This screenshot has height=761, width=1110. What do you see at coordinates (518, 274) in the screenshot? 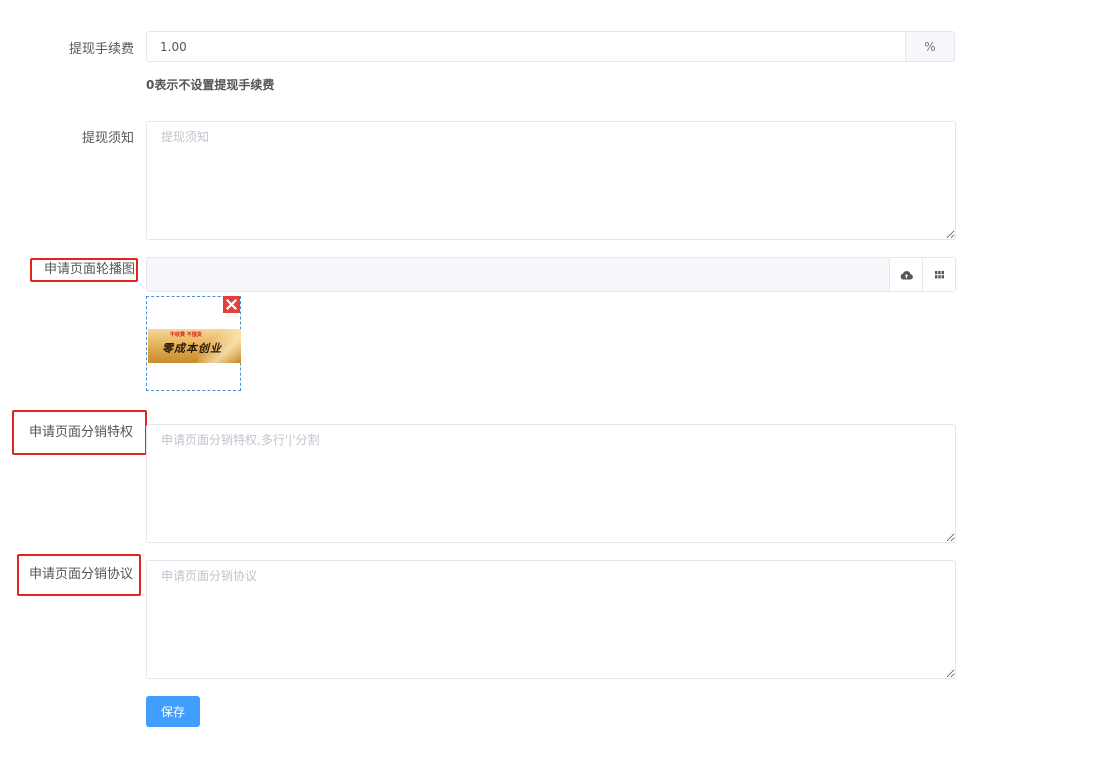
I see `carousel-path-input` at bounding box center [518, 274].